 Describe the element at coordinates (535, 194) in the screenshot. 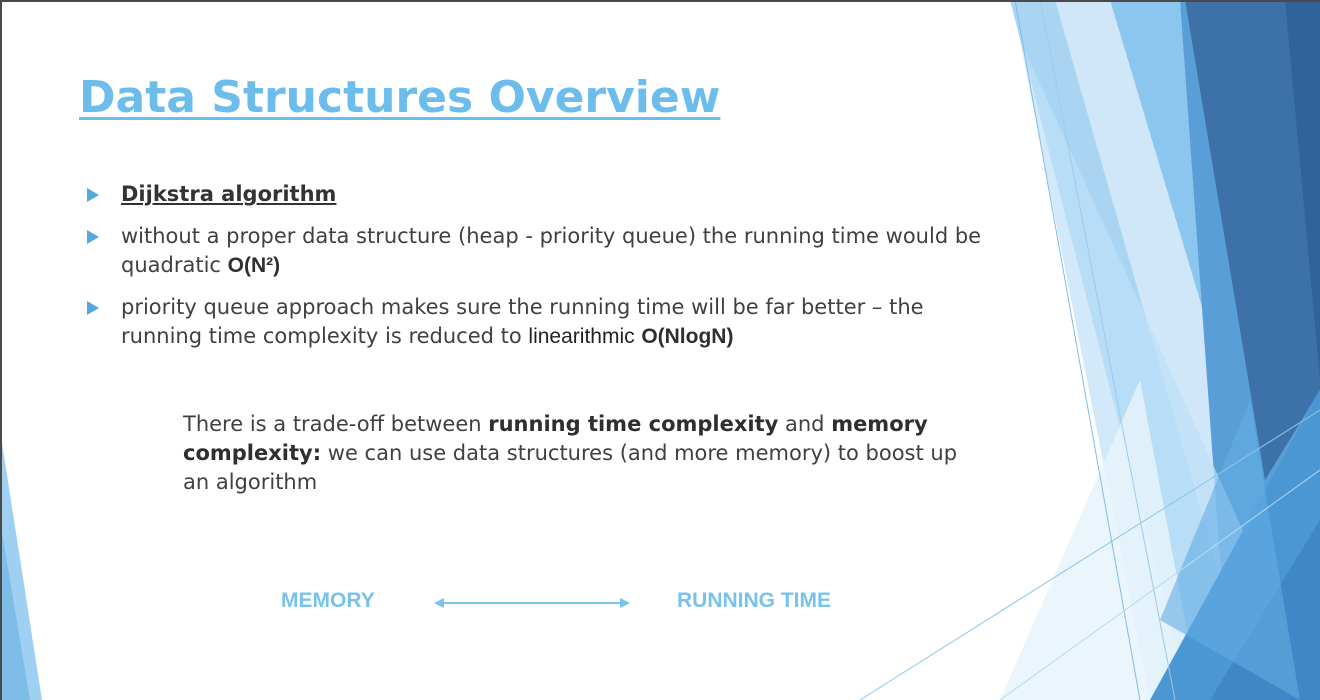

I see `bullet-item: Dijkstra algorithm` at that location.